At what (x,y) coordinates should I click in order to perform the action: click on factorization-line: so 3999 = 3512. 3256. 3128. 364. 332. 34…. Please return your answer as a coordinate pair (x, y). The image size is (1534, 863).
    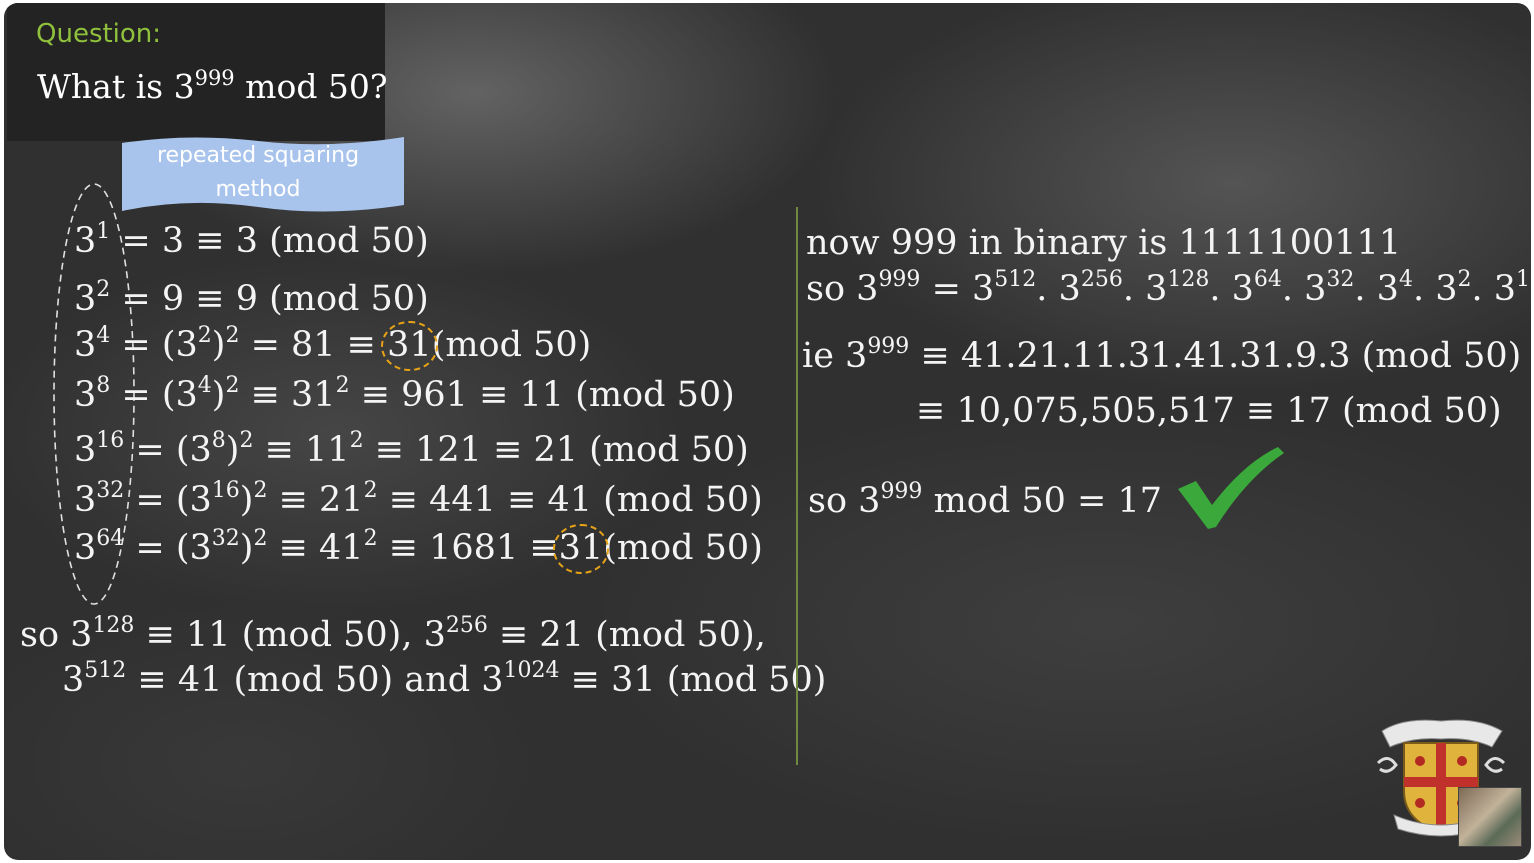
    Looking at the image, I should click on (1168, 288).